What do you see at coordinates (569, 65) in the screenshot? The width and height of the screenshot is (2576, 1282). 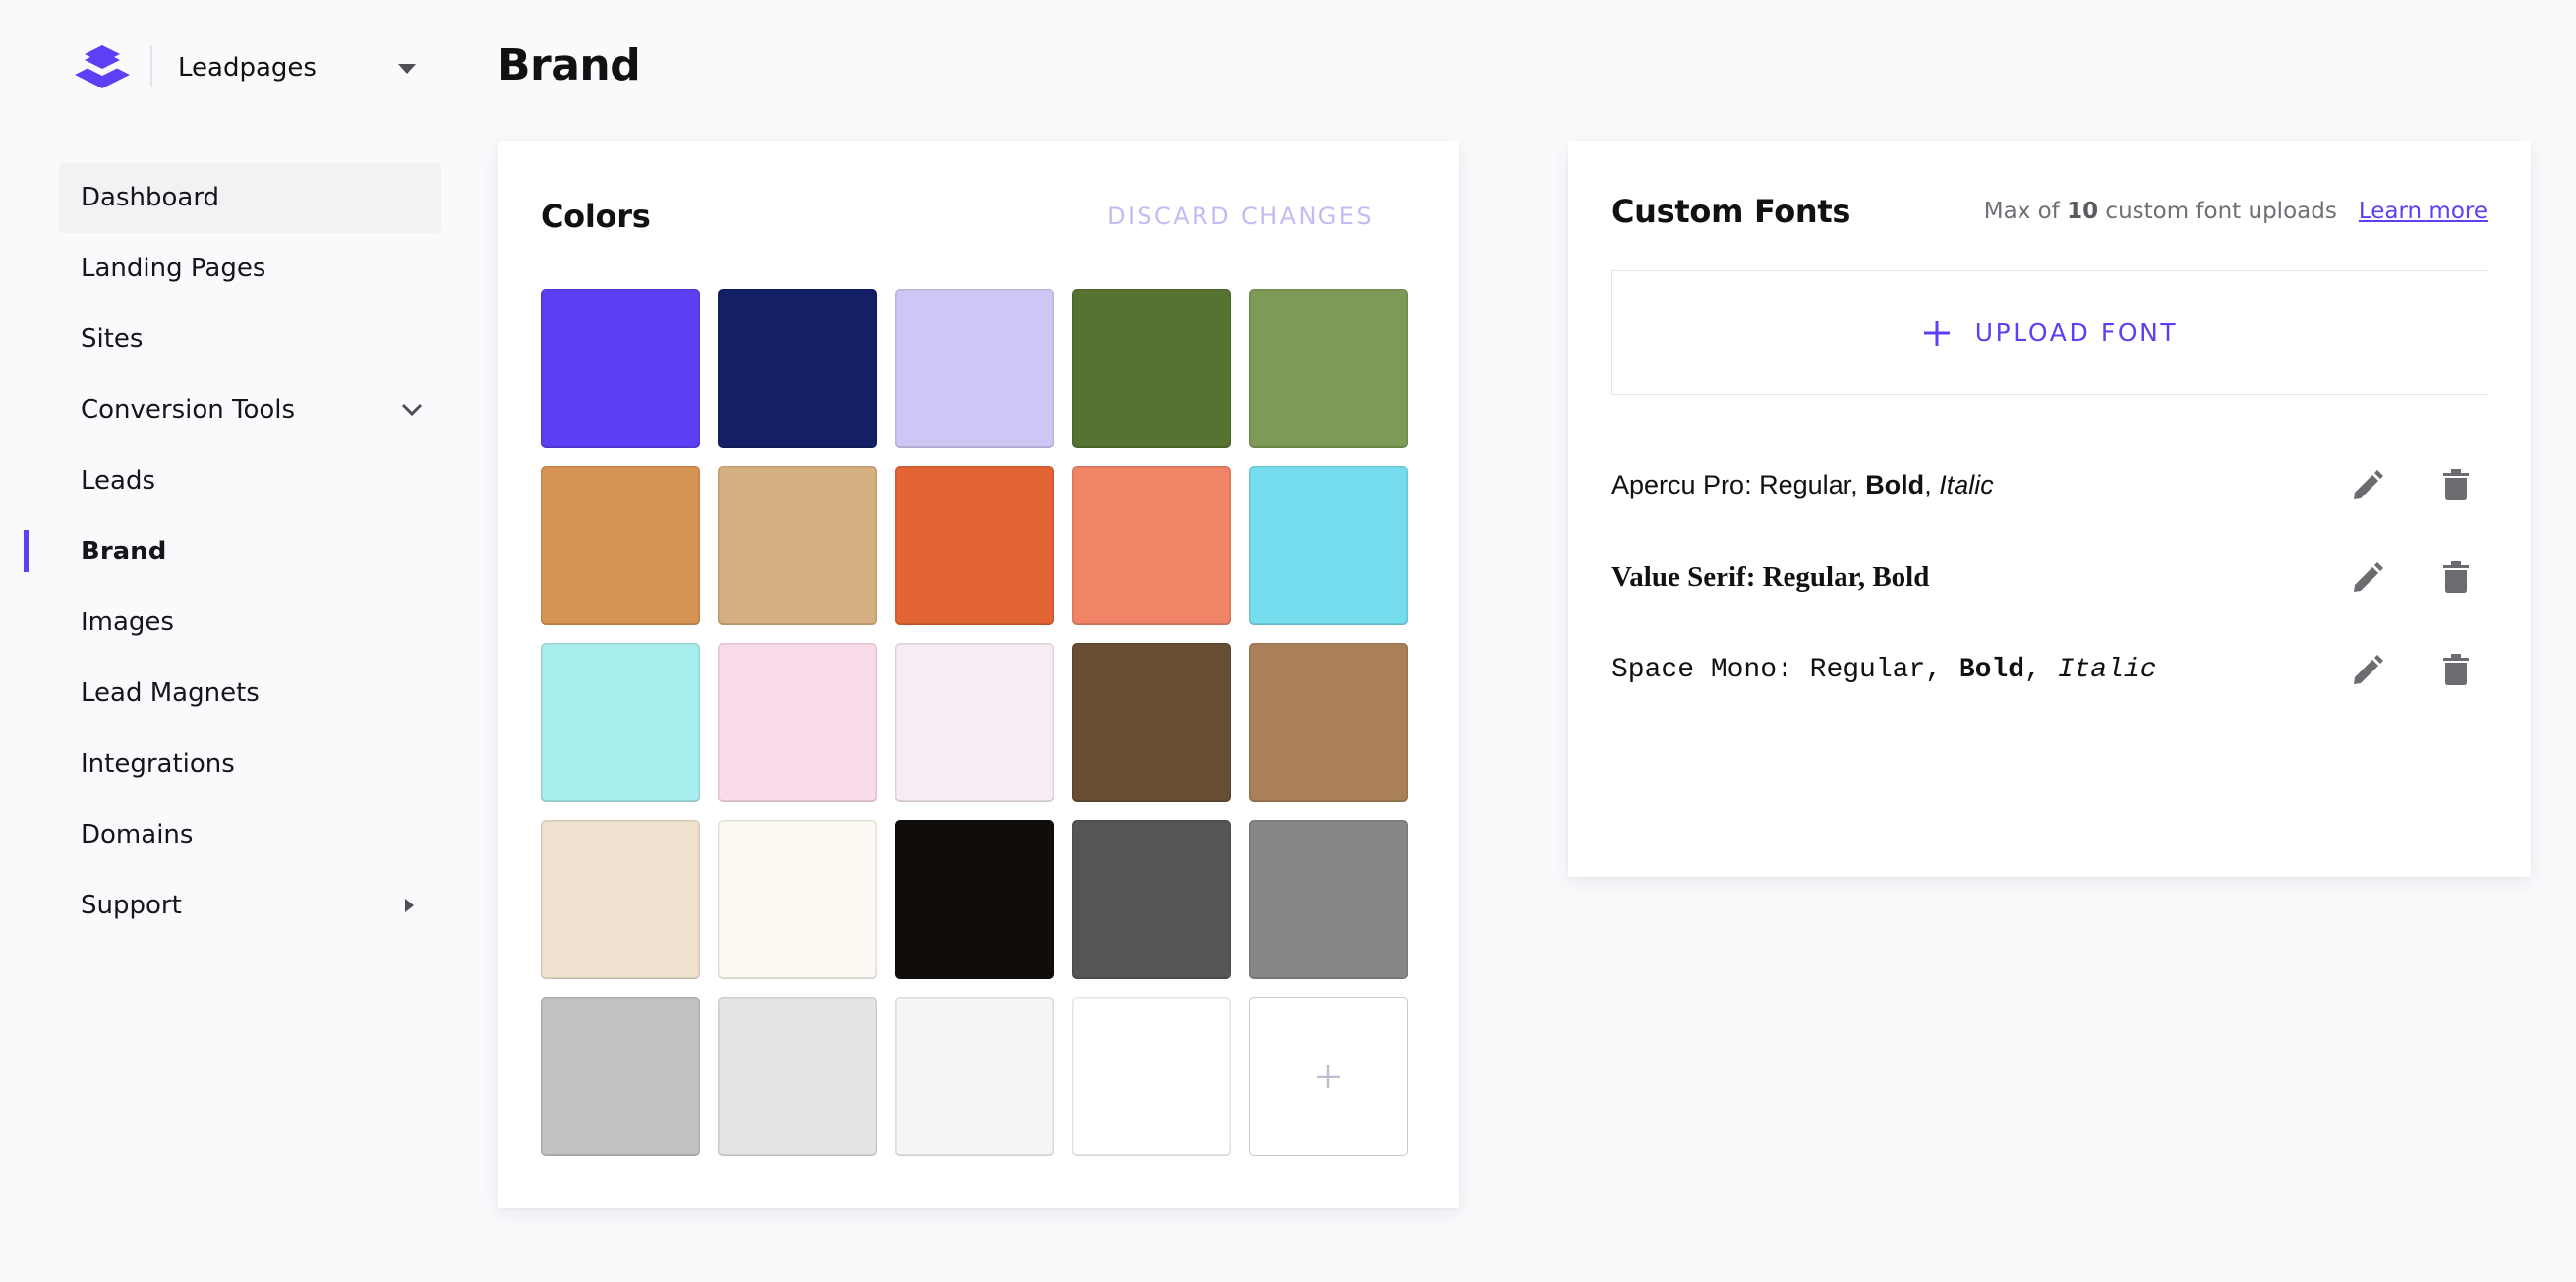 I see `page-title: Brand` at bounding box center [569, 65].